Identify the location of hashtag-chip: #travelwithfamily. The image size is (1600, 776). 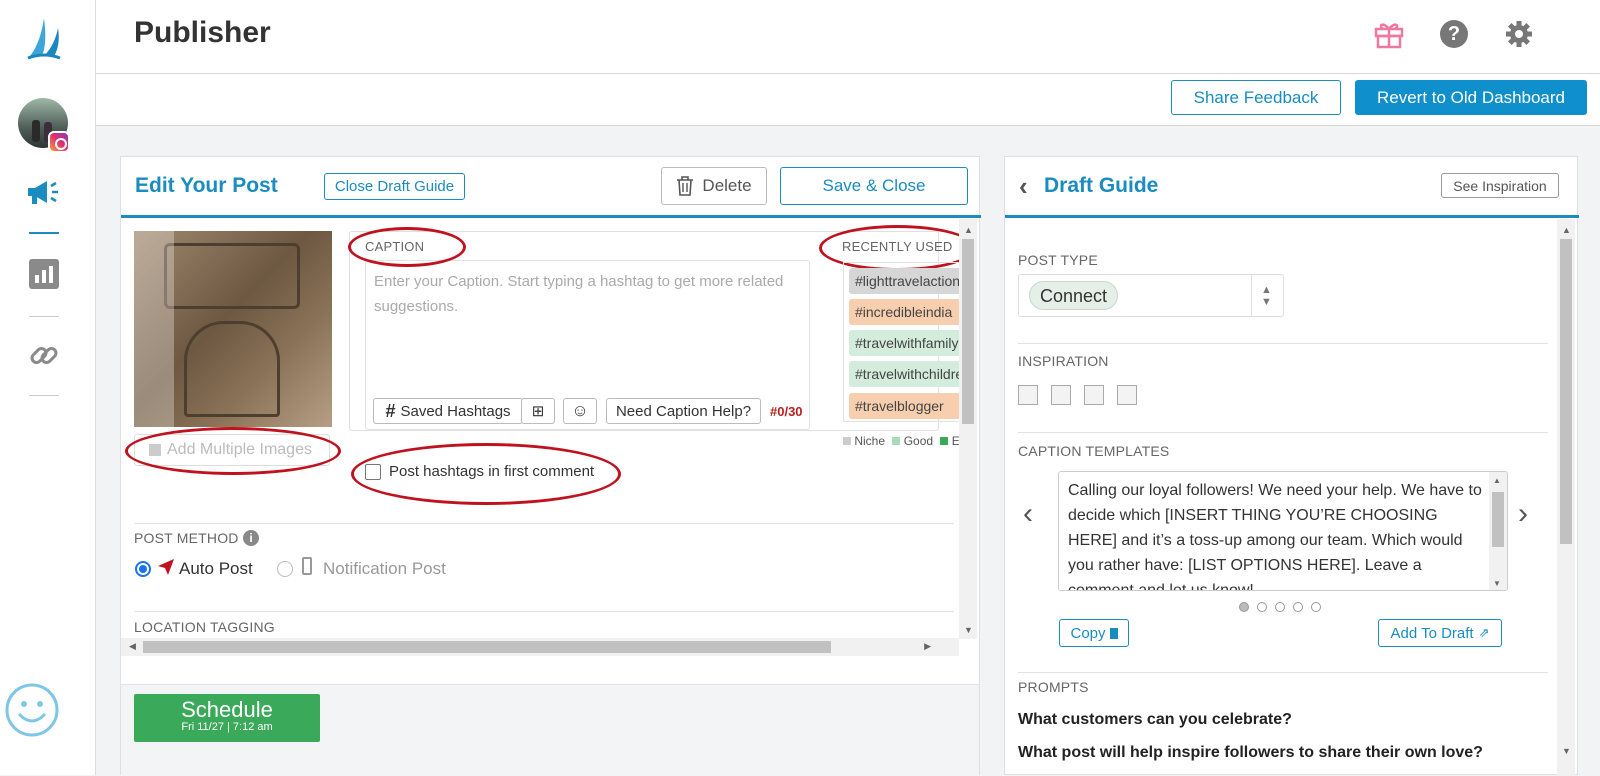
(904, 343).